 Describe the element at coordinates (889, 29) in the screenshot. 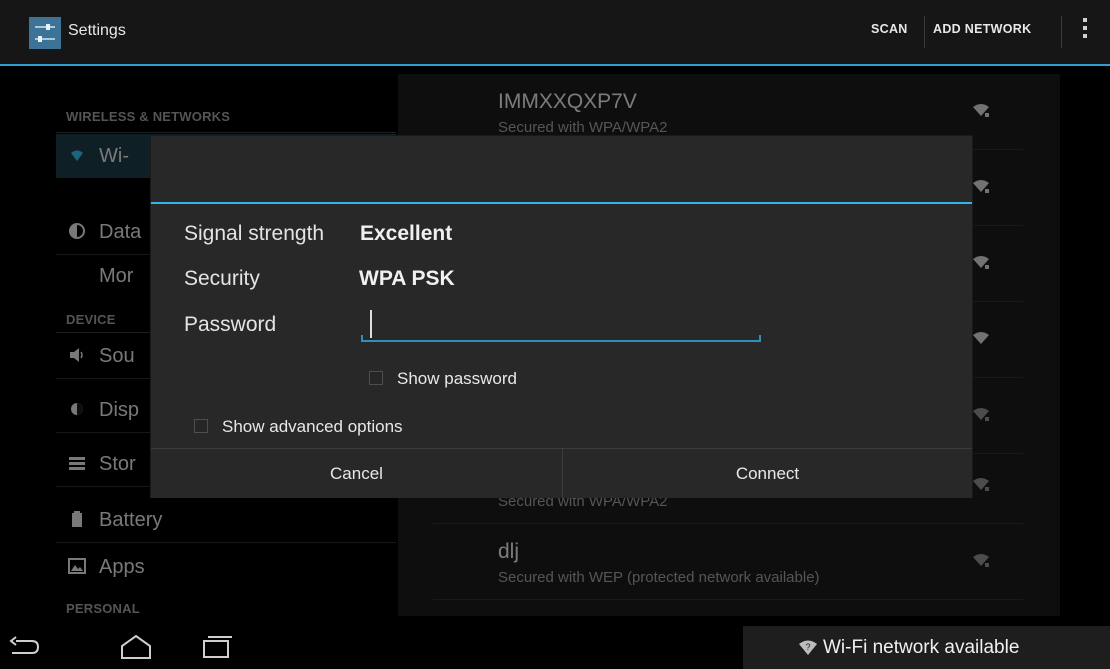

I see `scan-button: SCAN` at that location.